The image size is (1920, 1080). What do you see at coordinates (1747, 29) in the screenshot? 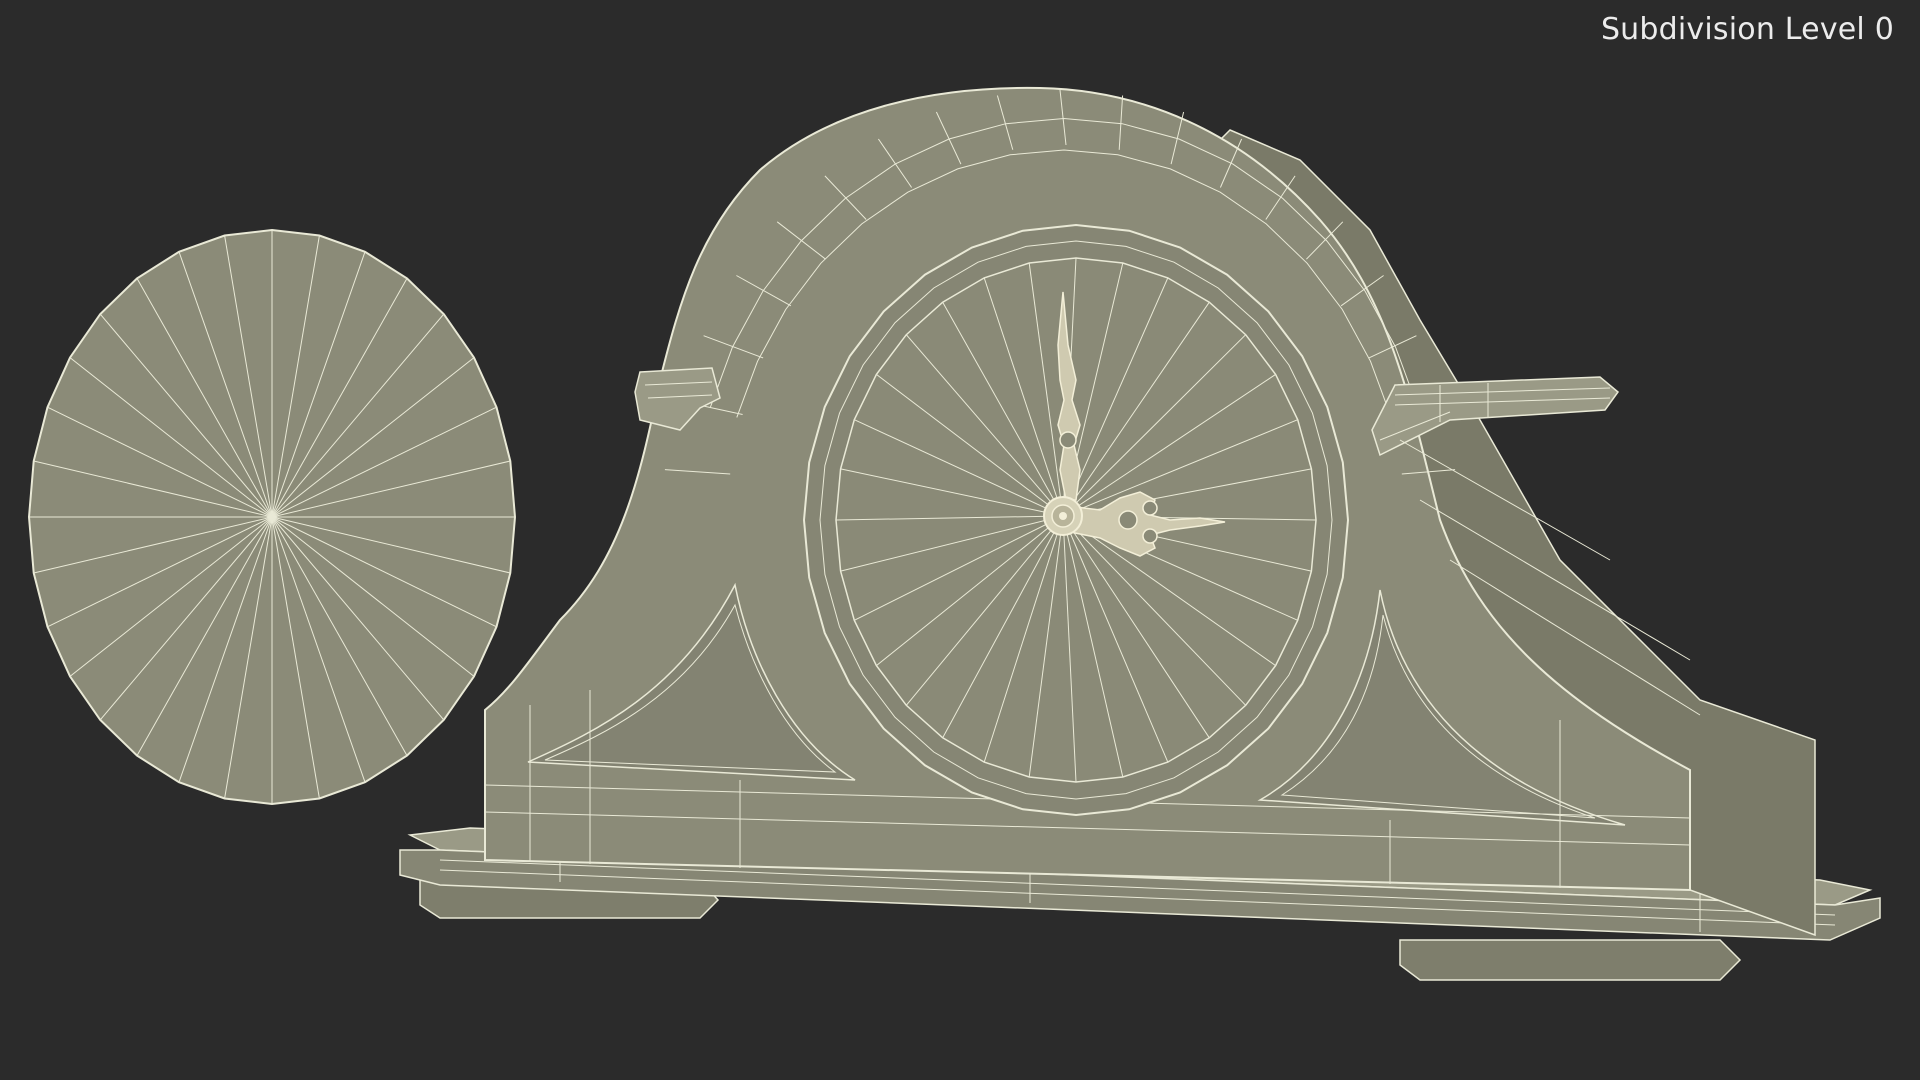
I see `subdivision-level-label: Subdivision Level 0` at bounding box center [1747, 29].